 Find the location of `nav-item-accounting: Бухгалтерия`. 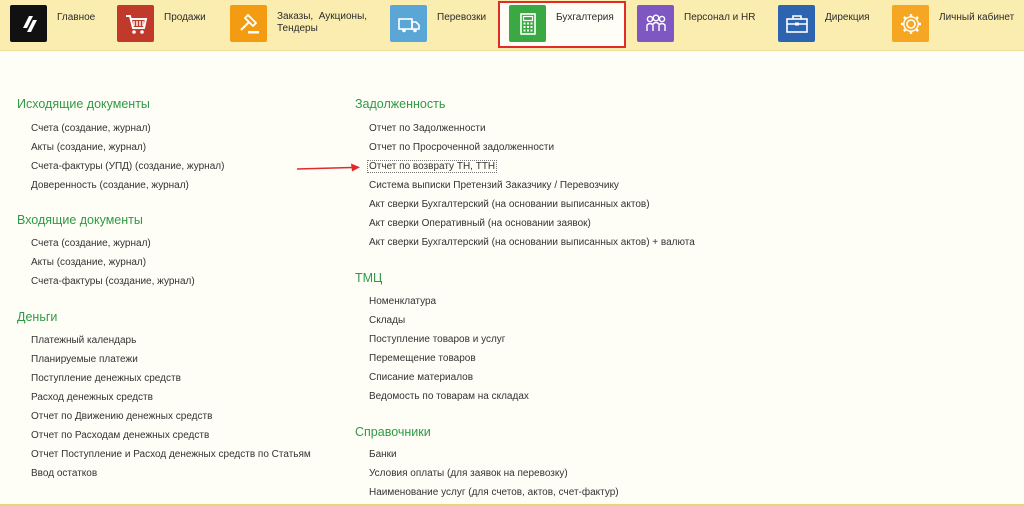

nav-item-accounting: Бухгалтерия is located at coordinates (566, 23).